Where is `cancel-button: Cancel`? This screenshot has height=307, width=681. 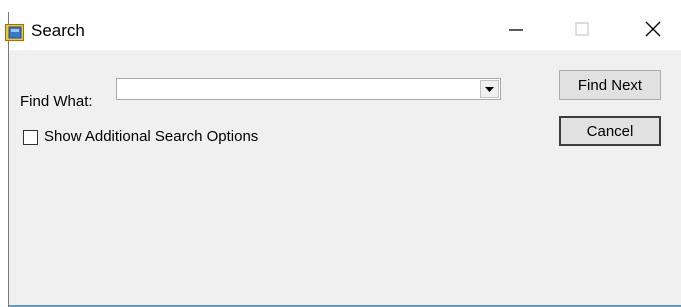
cancel-button: Cancel is located at coordinates (610, 131).